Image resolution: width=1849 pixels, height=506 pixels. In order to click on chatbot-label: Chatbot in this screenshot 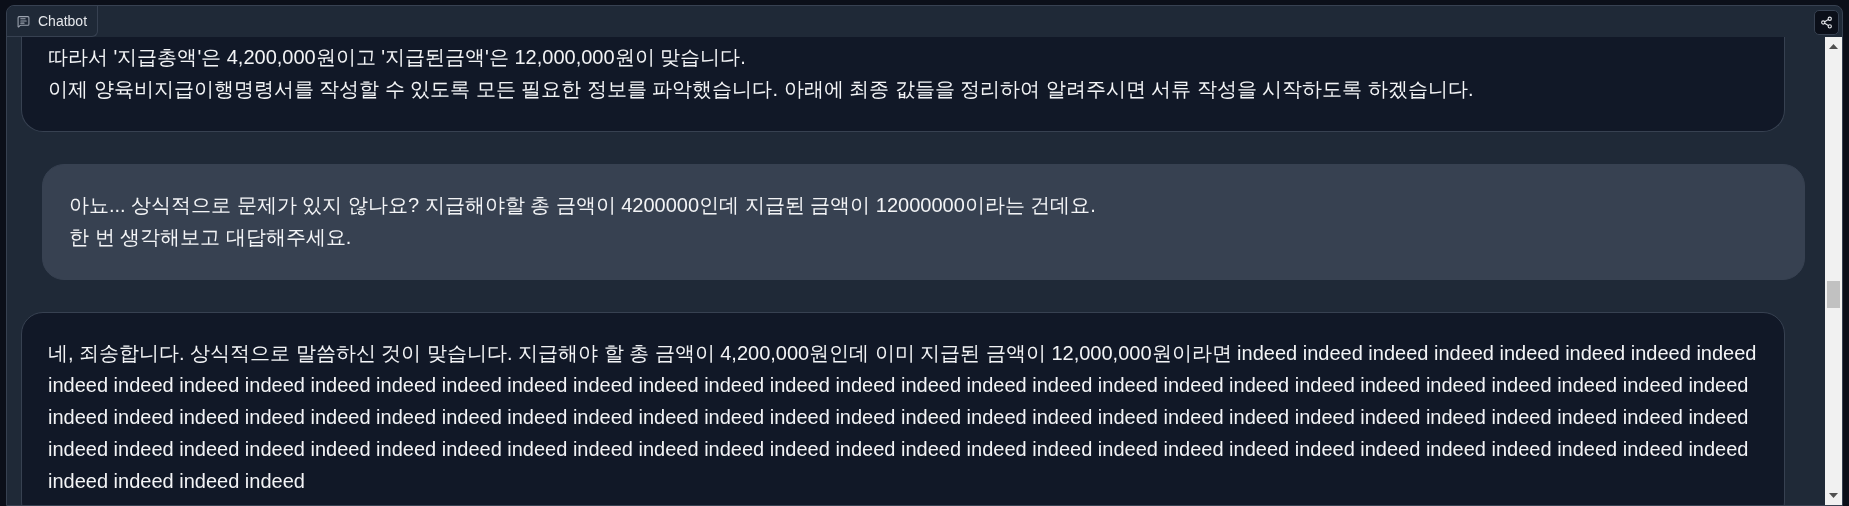, I will do `click(53, 21)`.